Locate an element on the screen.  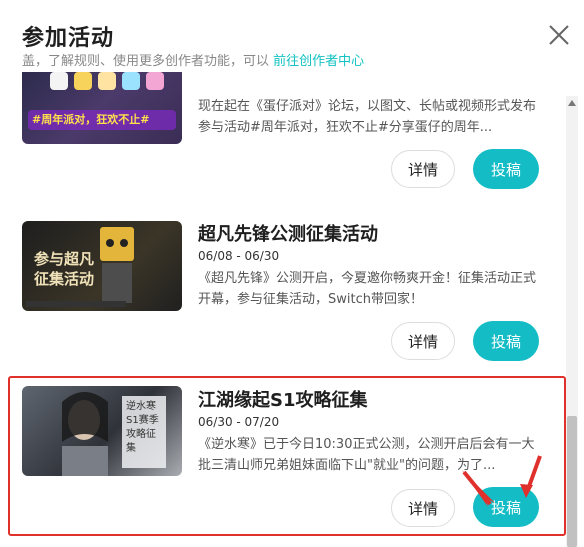
activity-date: 06/30 - 07/20 is located at coordinates (239, 422).